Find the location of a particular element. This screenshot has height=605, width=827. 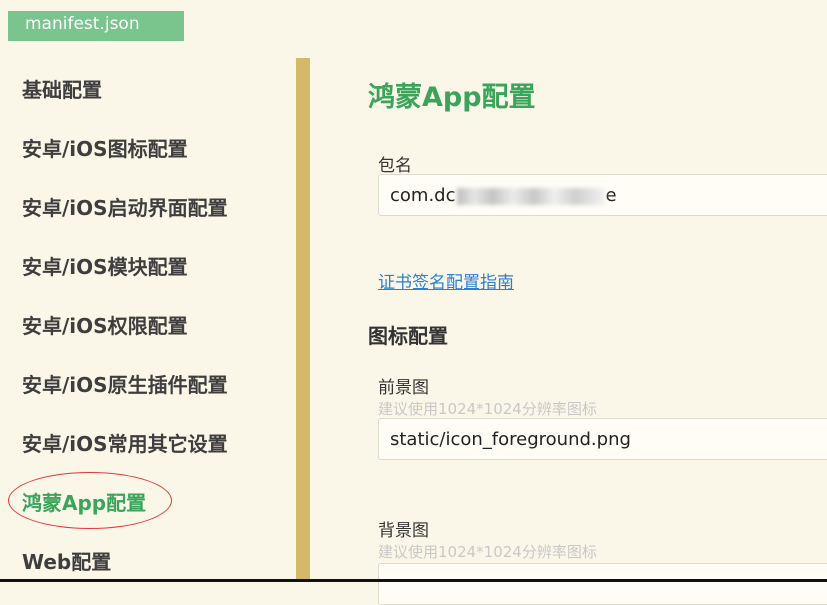

tab-manifest-json: manifest.json is located at coordinates (96, 26).